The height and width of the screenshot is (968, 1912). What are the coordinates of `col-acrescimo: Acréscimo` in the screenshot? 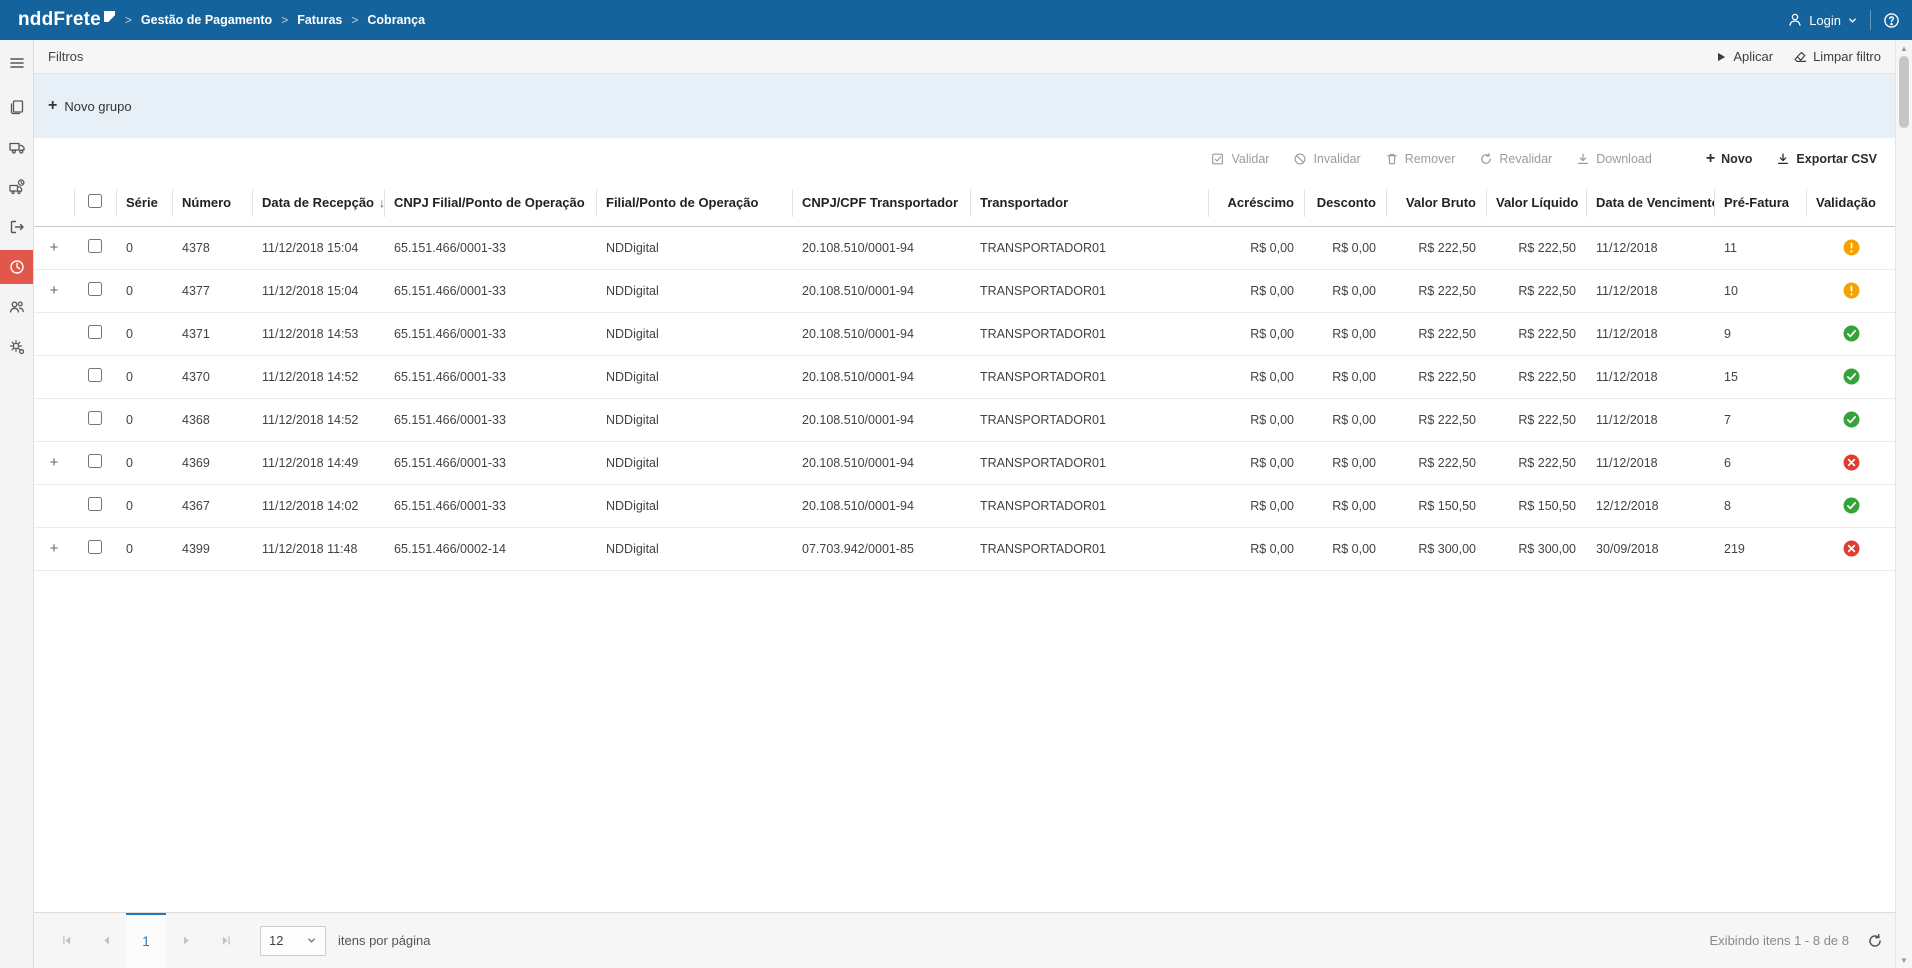 It's located at (1256, 203).